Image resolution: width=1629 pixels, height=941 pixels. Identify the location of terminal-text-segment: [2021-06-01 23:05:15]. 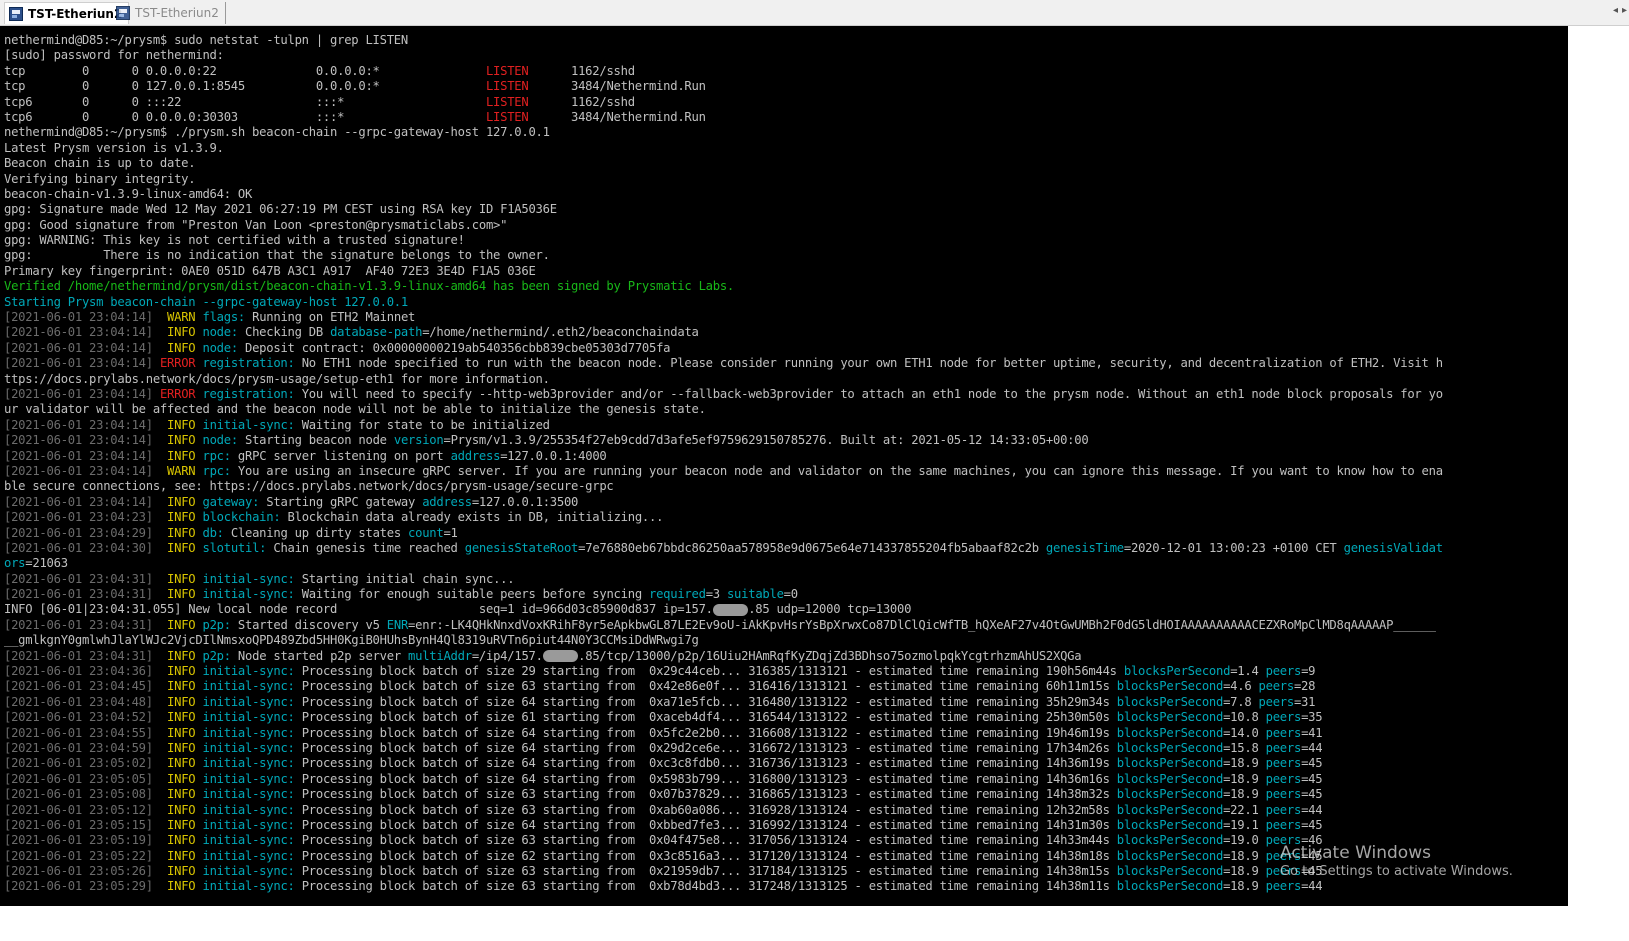
(78, 824).